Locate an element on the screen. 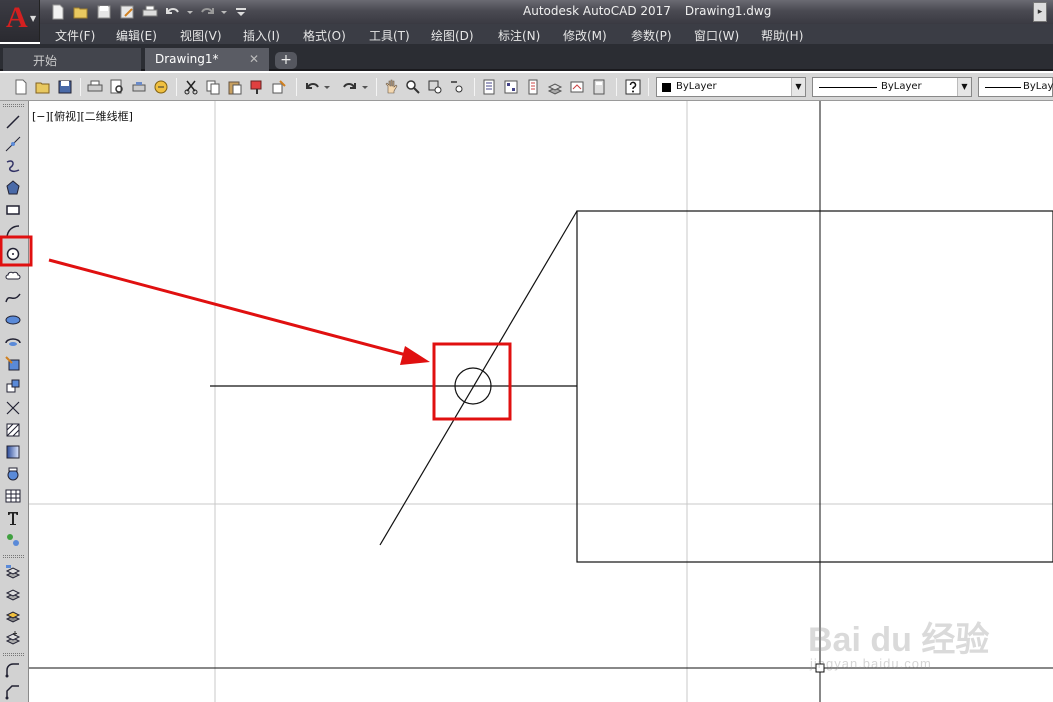 The image size is (1053, 702). menu-insert: 插入(I) is located at coordinates (261, 35).